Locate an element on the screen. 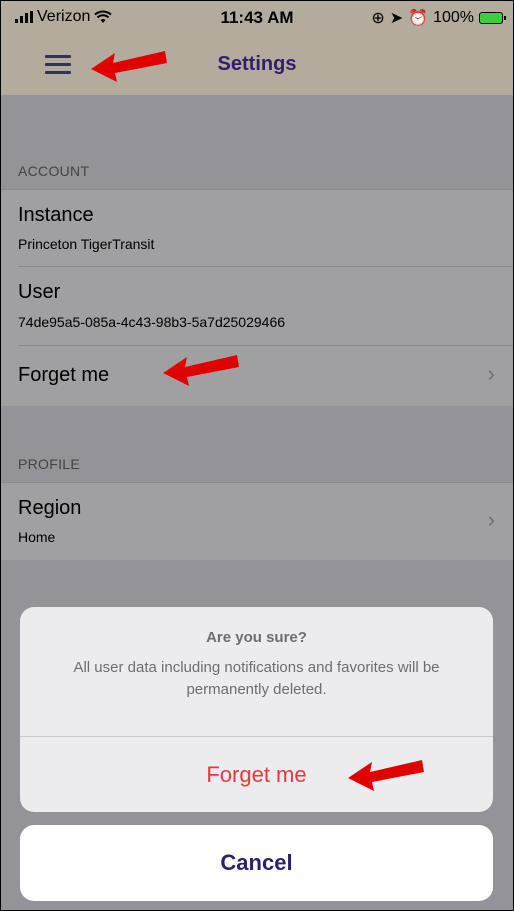 This screenshot has height=911, width=514. page-title: Settings is located at coordinates (257, 64).